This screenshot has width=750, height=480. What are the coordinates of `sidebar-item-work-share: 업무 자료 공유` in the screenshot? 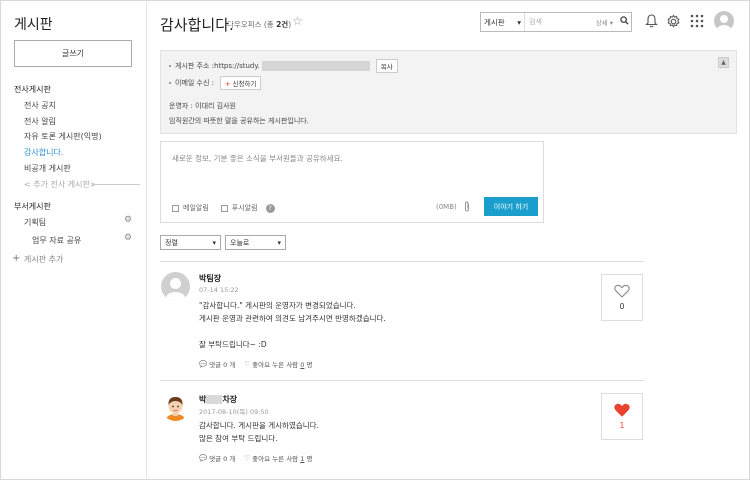 It's located at (56, 240).